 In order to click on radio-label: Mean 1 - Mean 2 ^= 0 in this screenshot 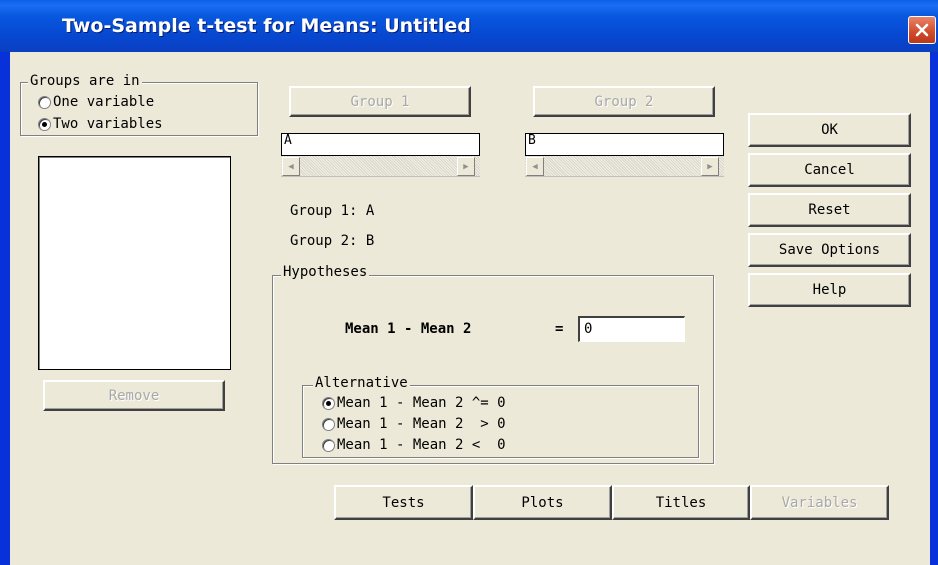, I will do `click(421, 403)`.